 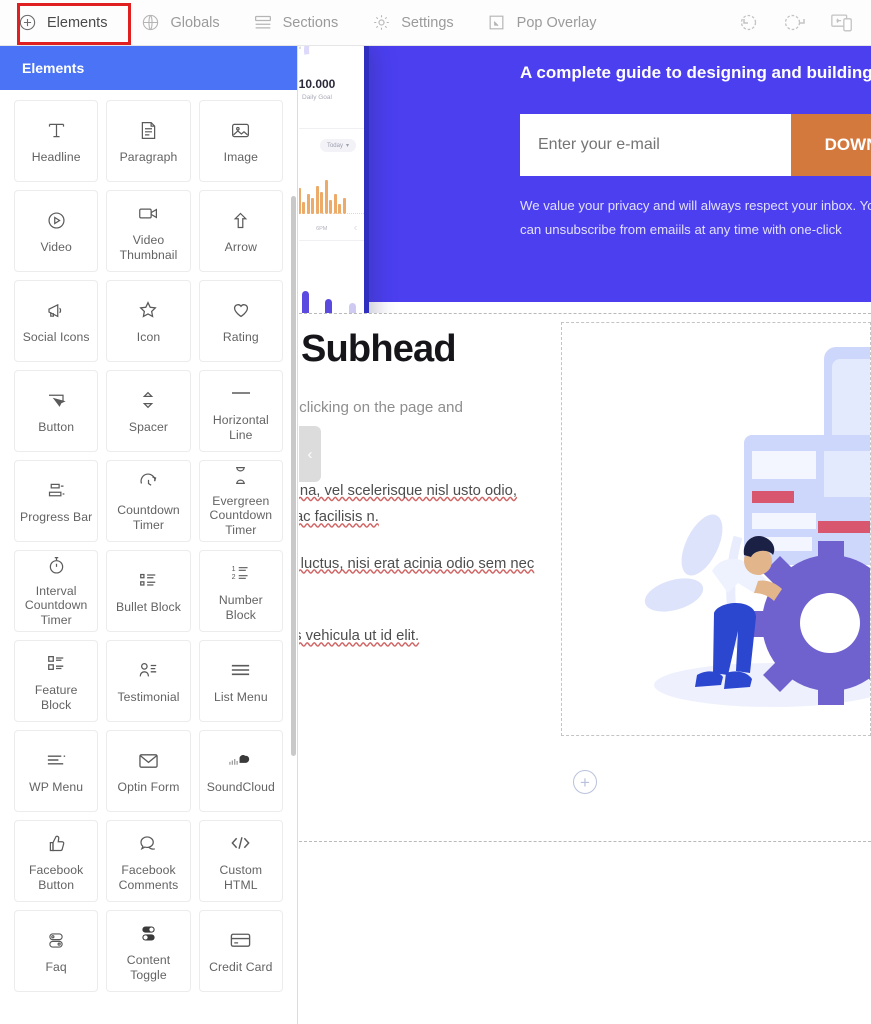 I want to click on element-card-credit-card: Credit Card, so click(x=240, y=951).